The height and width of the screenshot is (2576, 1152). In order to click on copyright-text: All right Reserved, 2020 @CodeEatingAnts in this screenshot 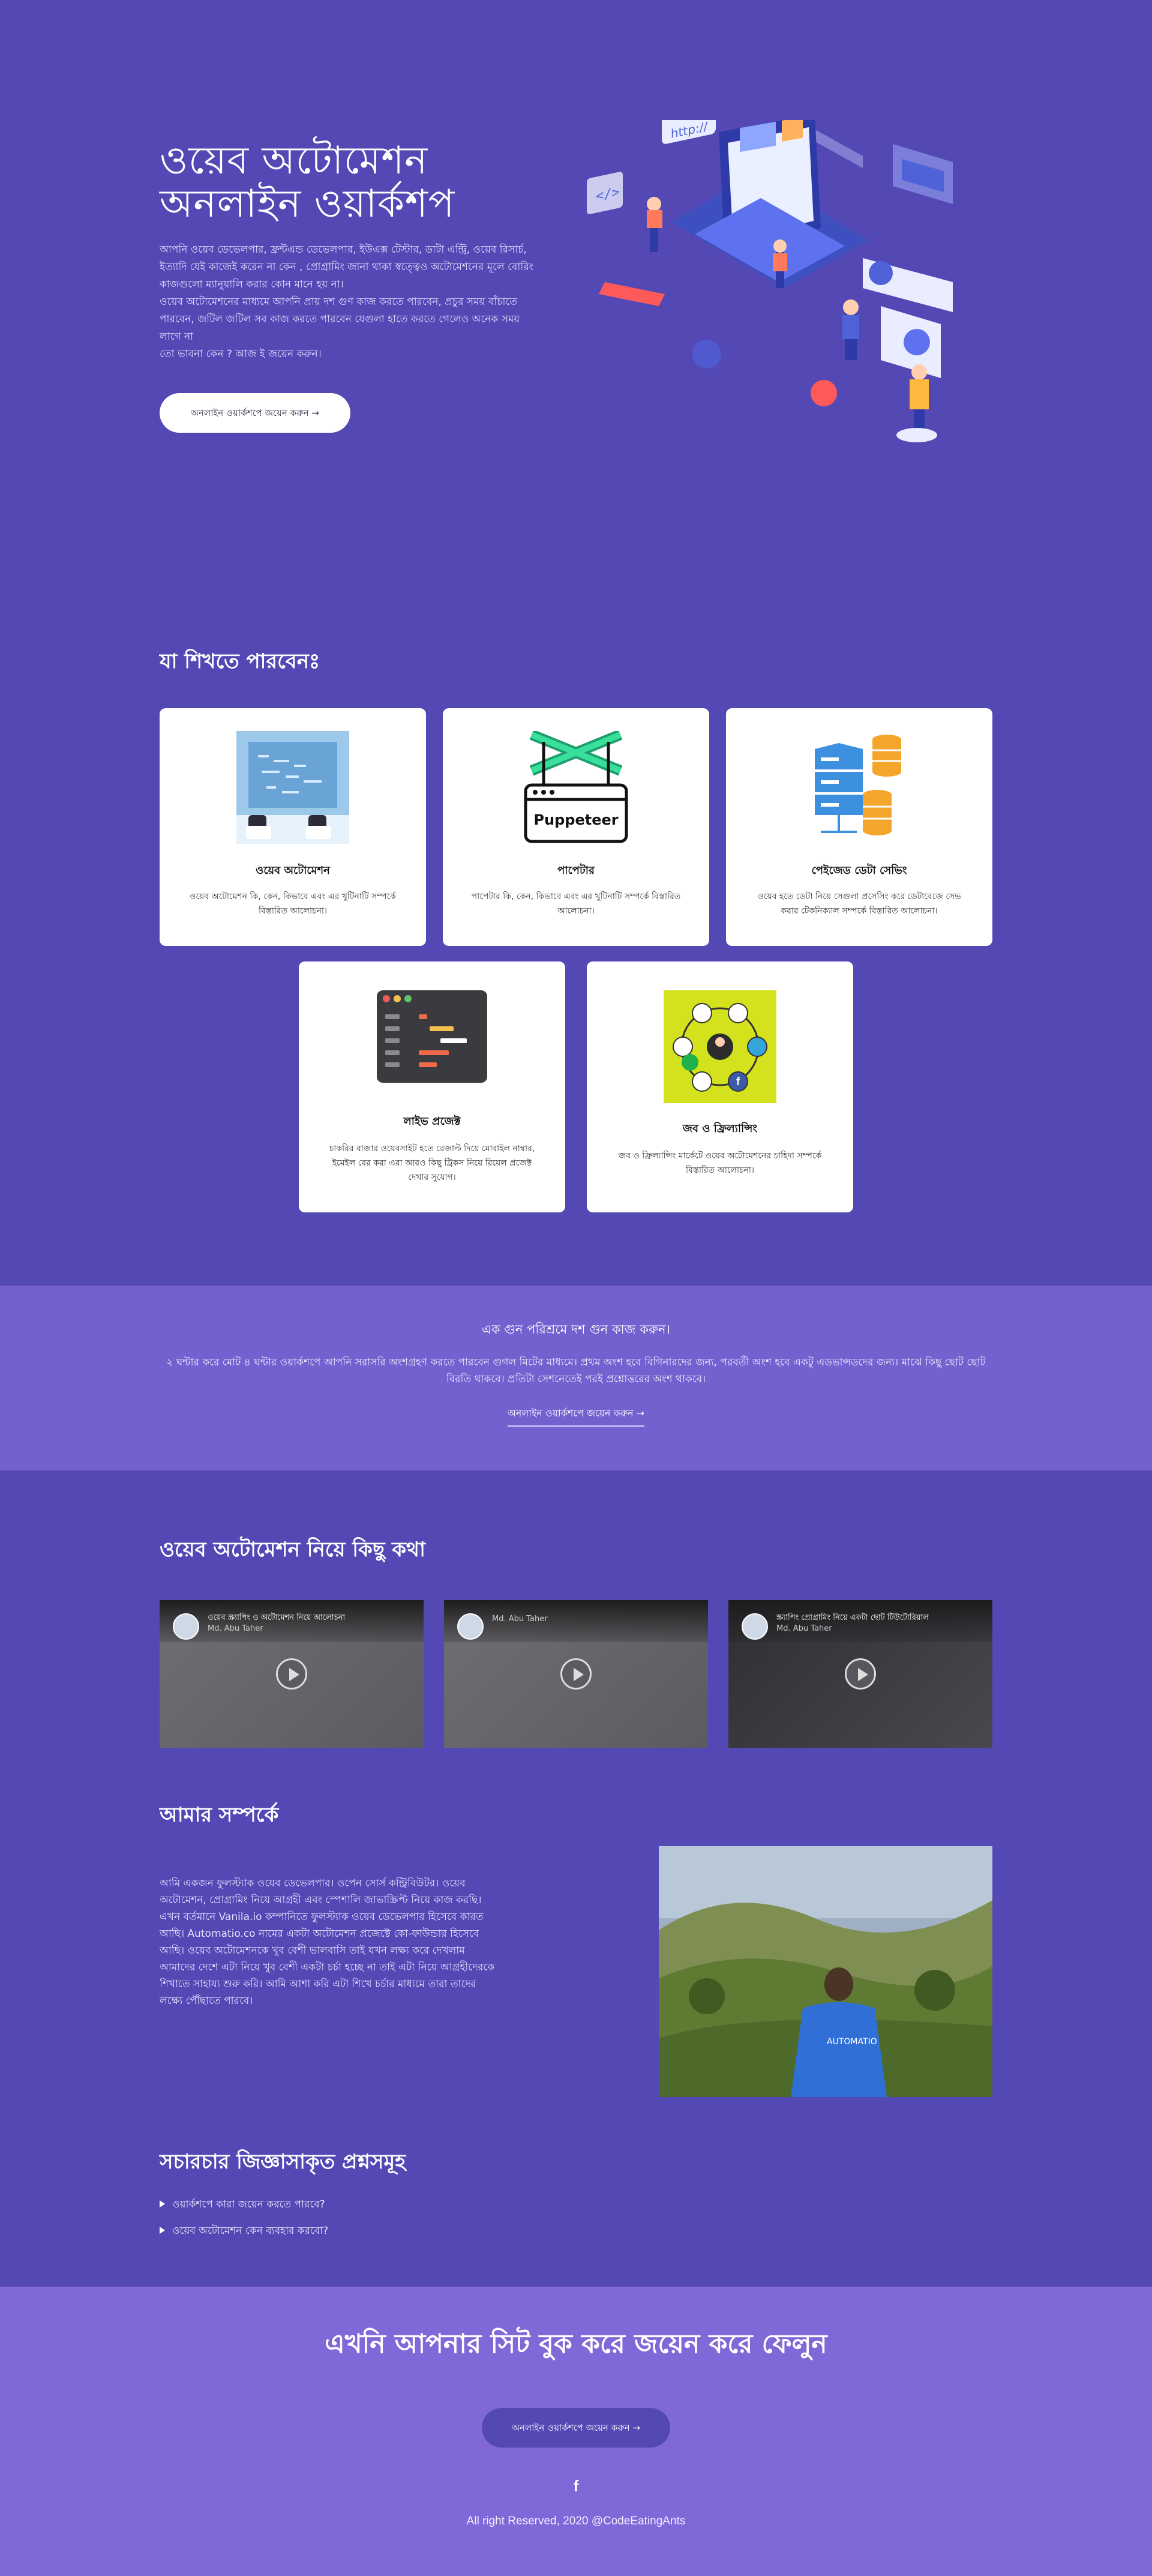, I will do `click(576, 2521)`.